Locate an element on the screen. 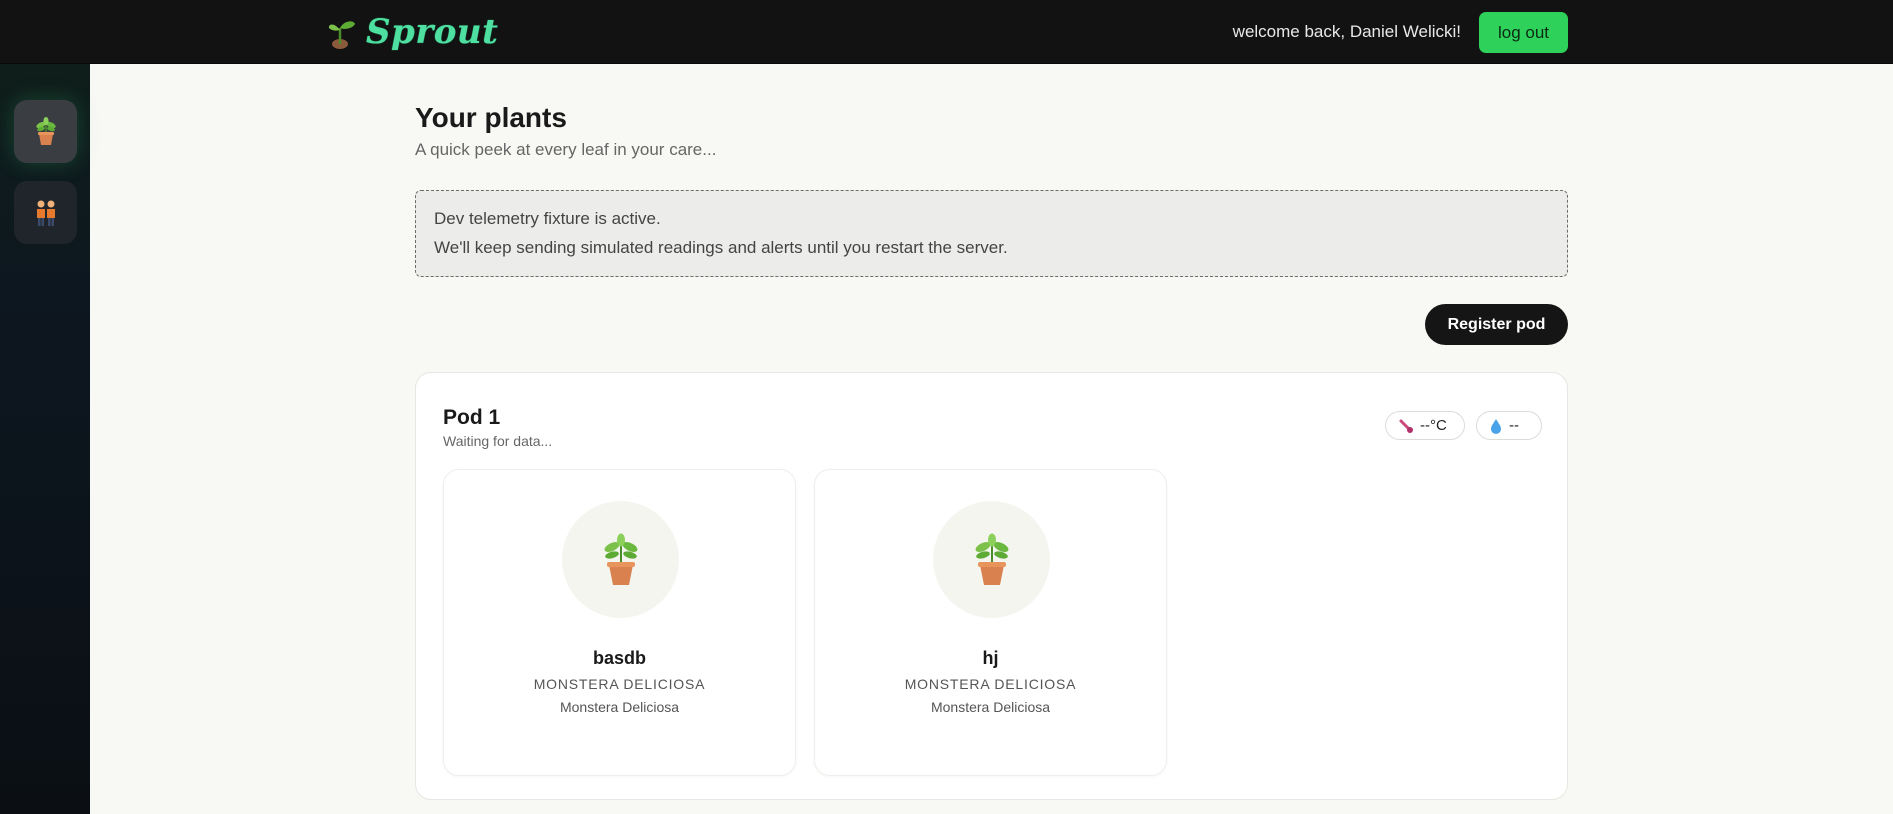 Image resolution: width=1893 pixels, height=814 pixels. temperature-chip: --°C is located at coordinates (1425, 425).